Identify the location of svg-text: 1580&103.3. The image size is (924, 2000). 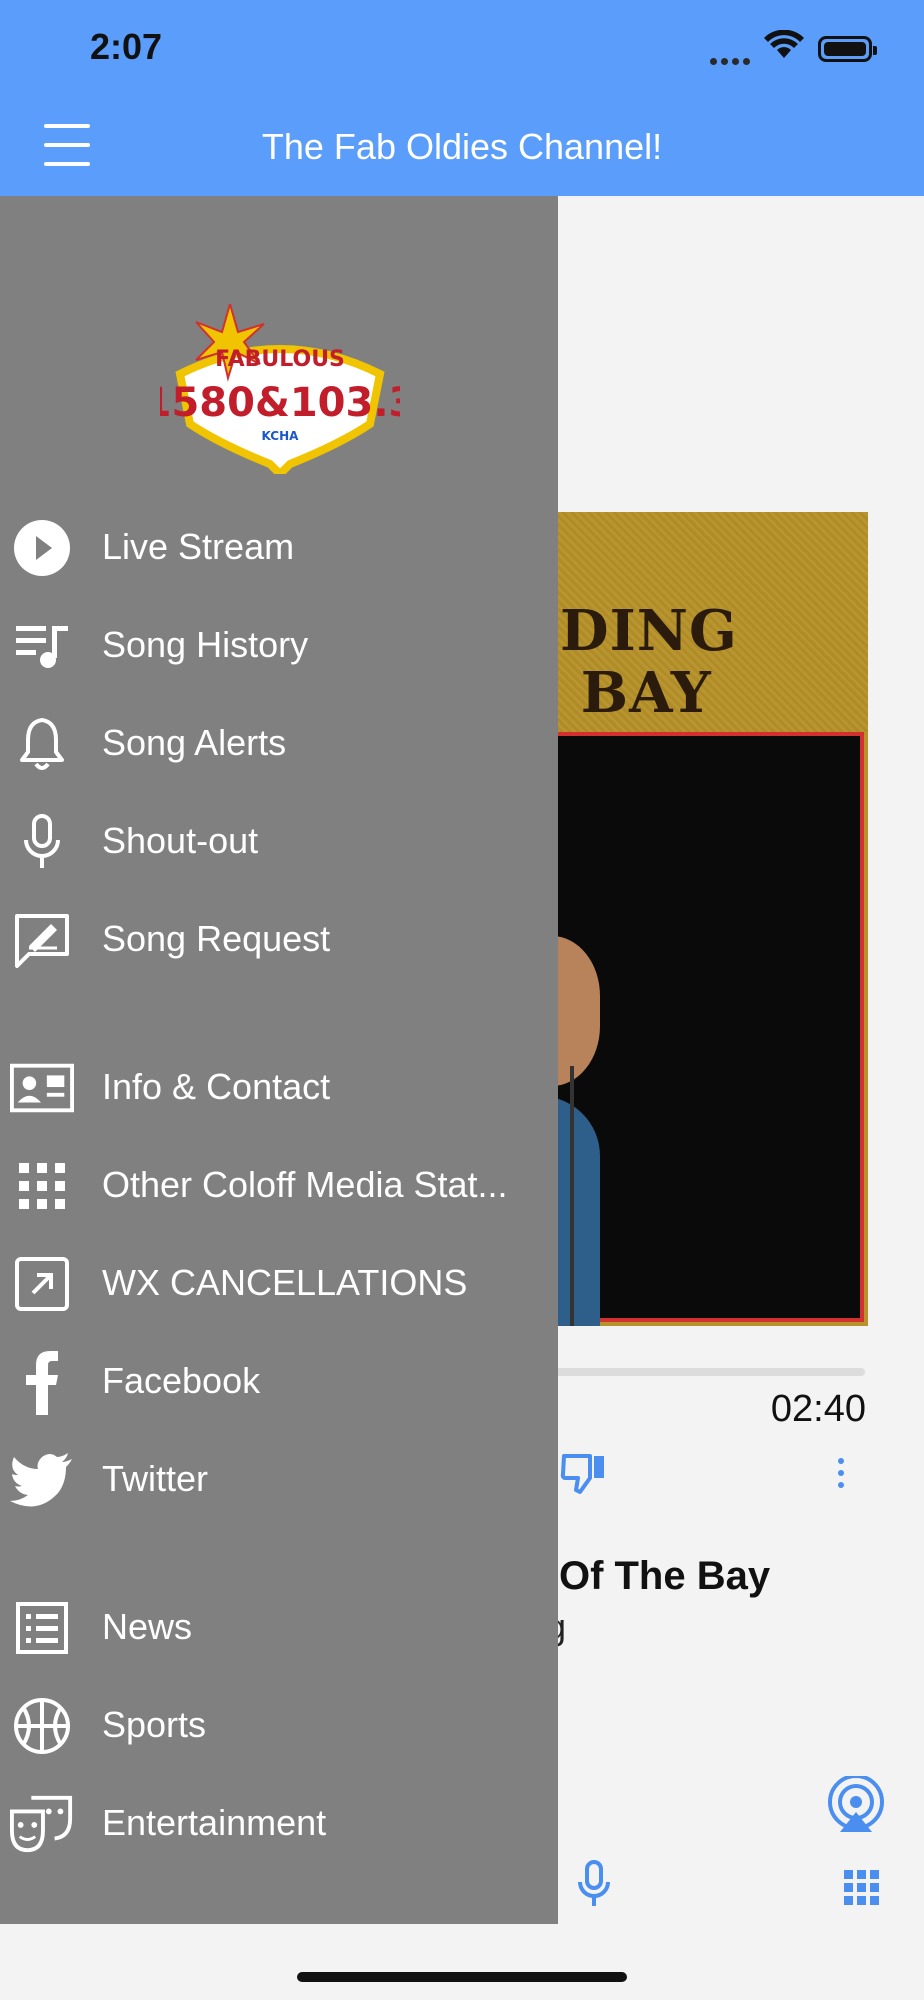
(280, 403).